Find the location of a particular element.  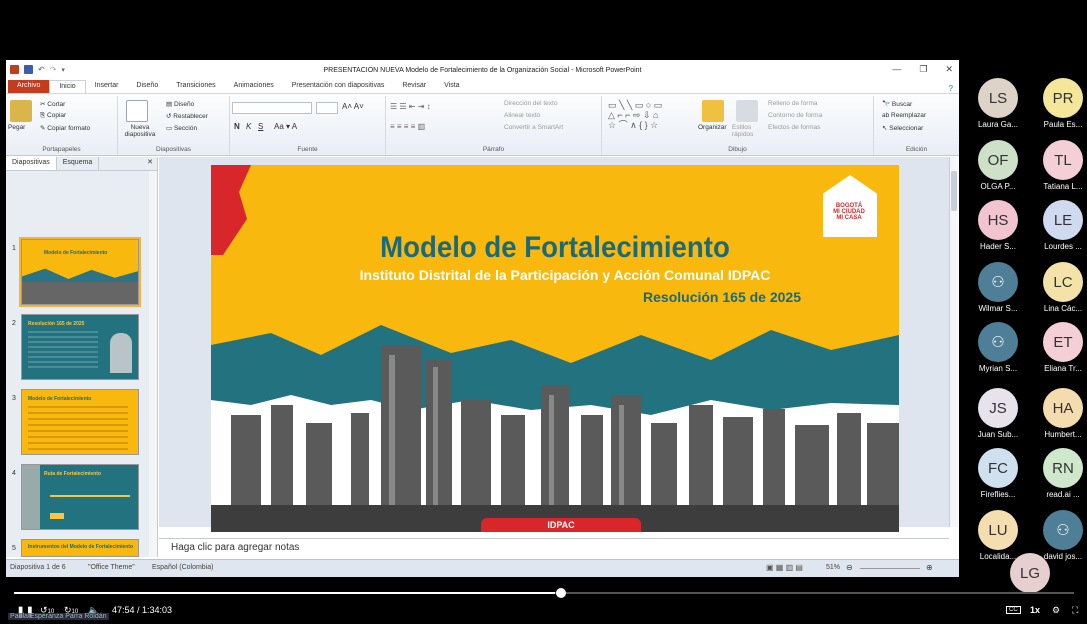

font-color-icon: Aa ▾ A is located at coordinates (285, 126).